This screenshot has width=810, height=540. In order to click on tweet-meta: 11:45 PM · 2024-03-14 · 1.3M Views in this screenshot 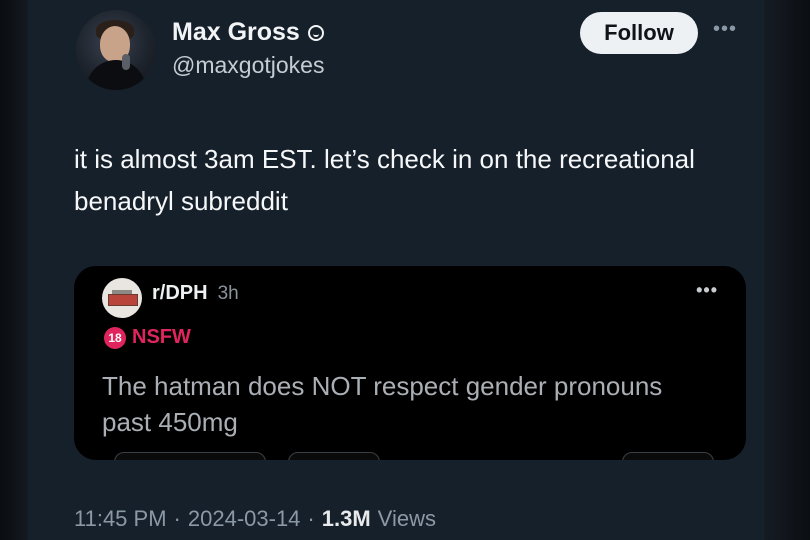, I will do `click(255, 519)`.